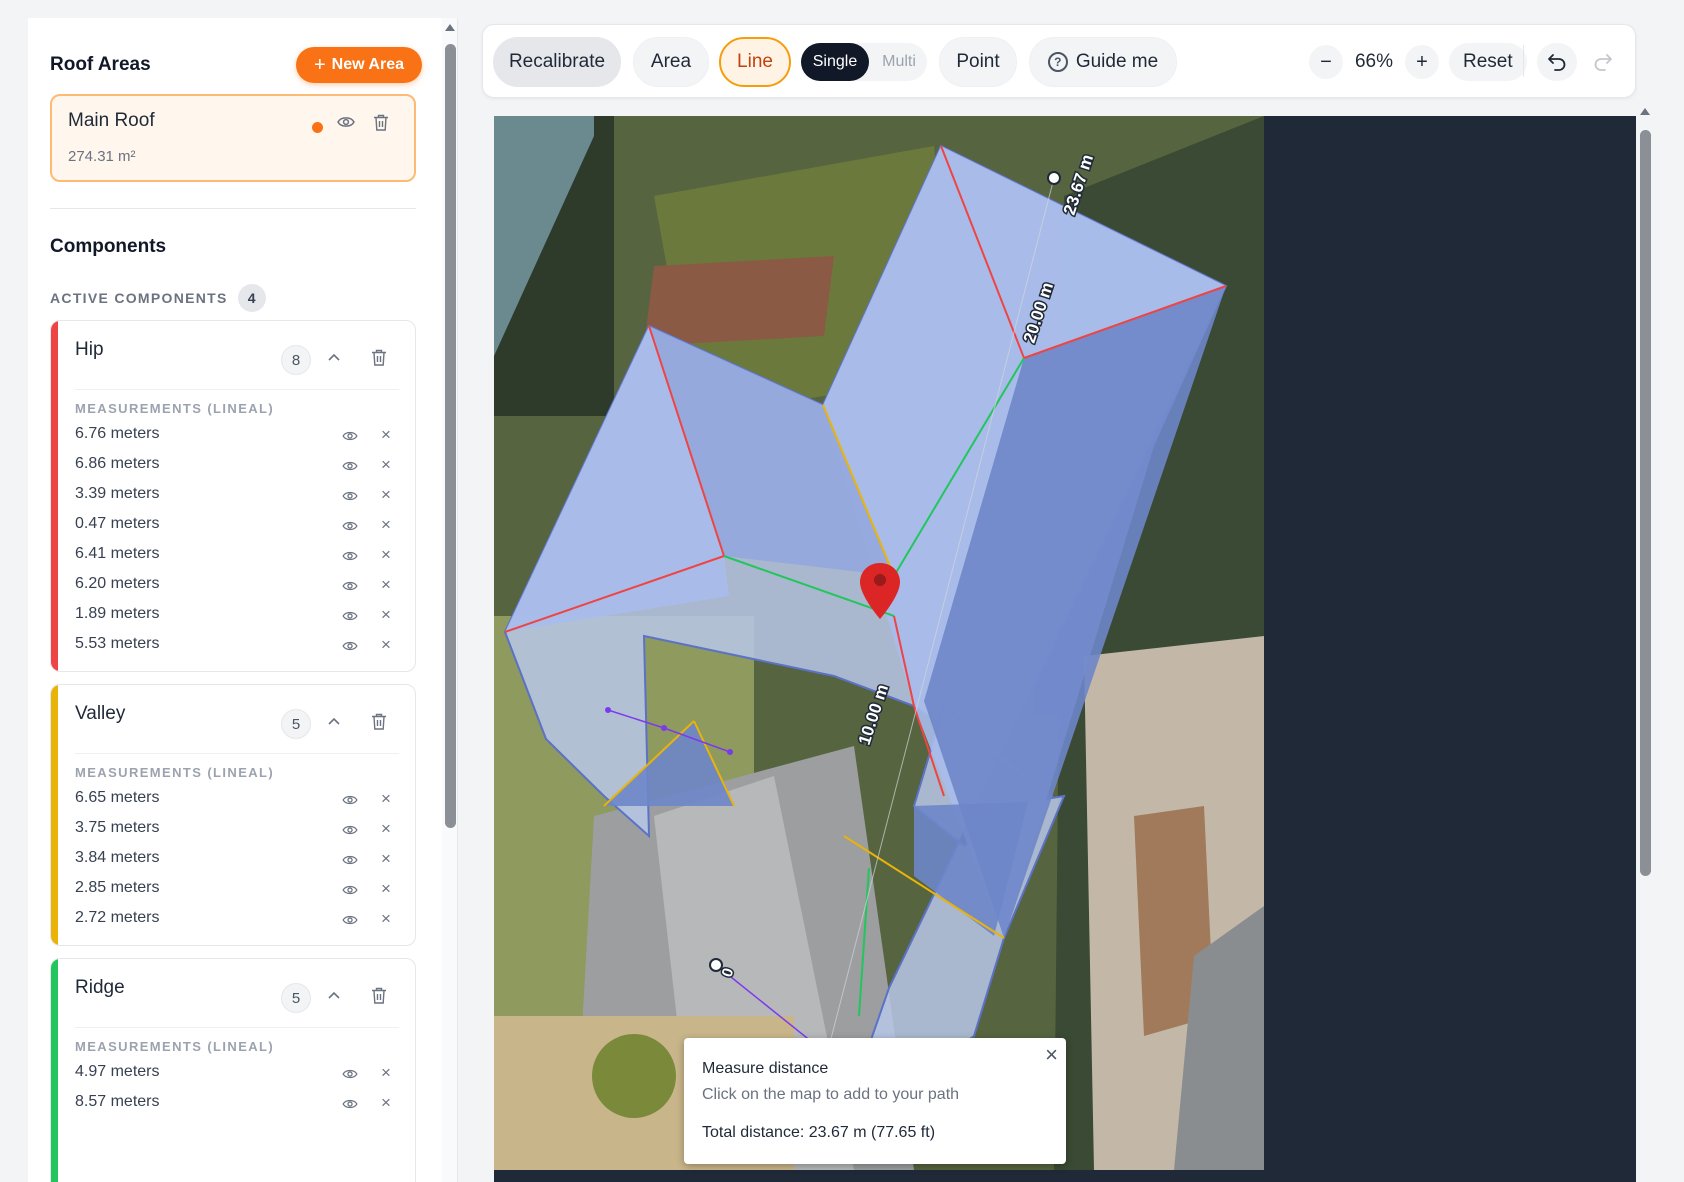 Image resolution: width=1684 pixels, height=1182 pixels. Describe the element at coordinates (1488, 62) in the screenshot. I see `reset-zoom-button: Reset` at that location.